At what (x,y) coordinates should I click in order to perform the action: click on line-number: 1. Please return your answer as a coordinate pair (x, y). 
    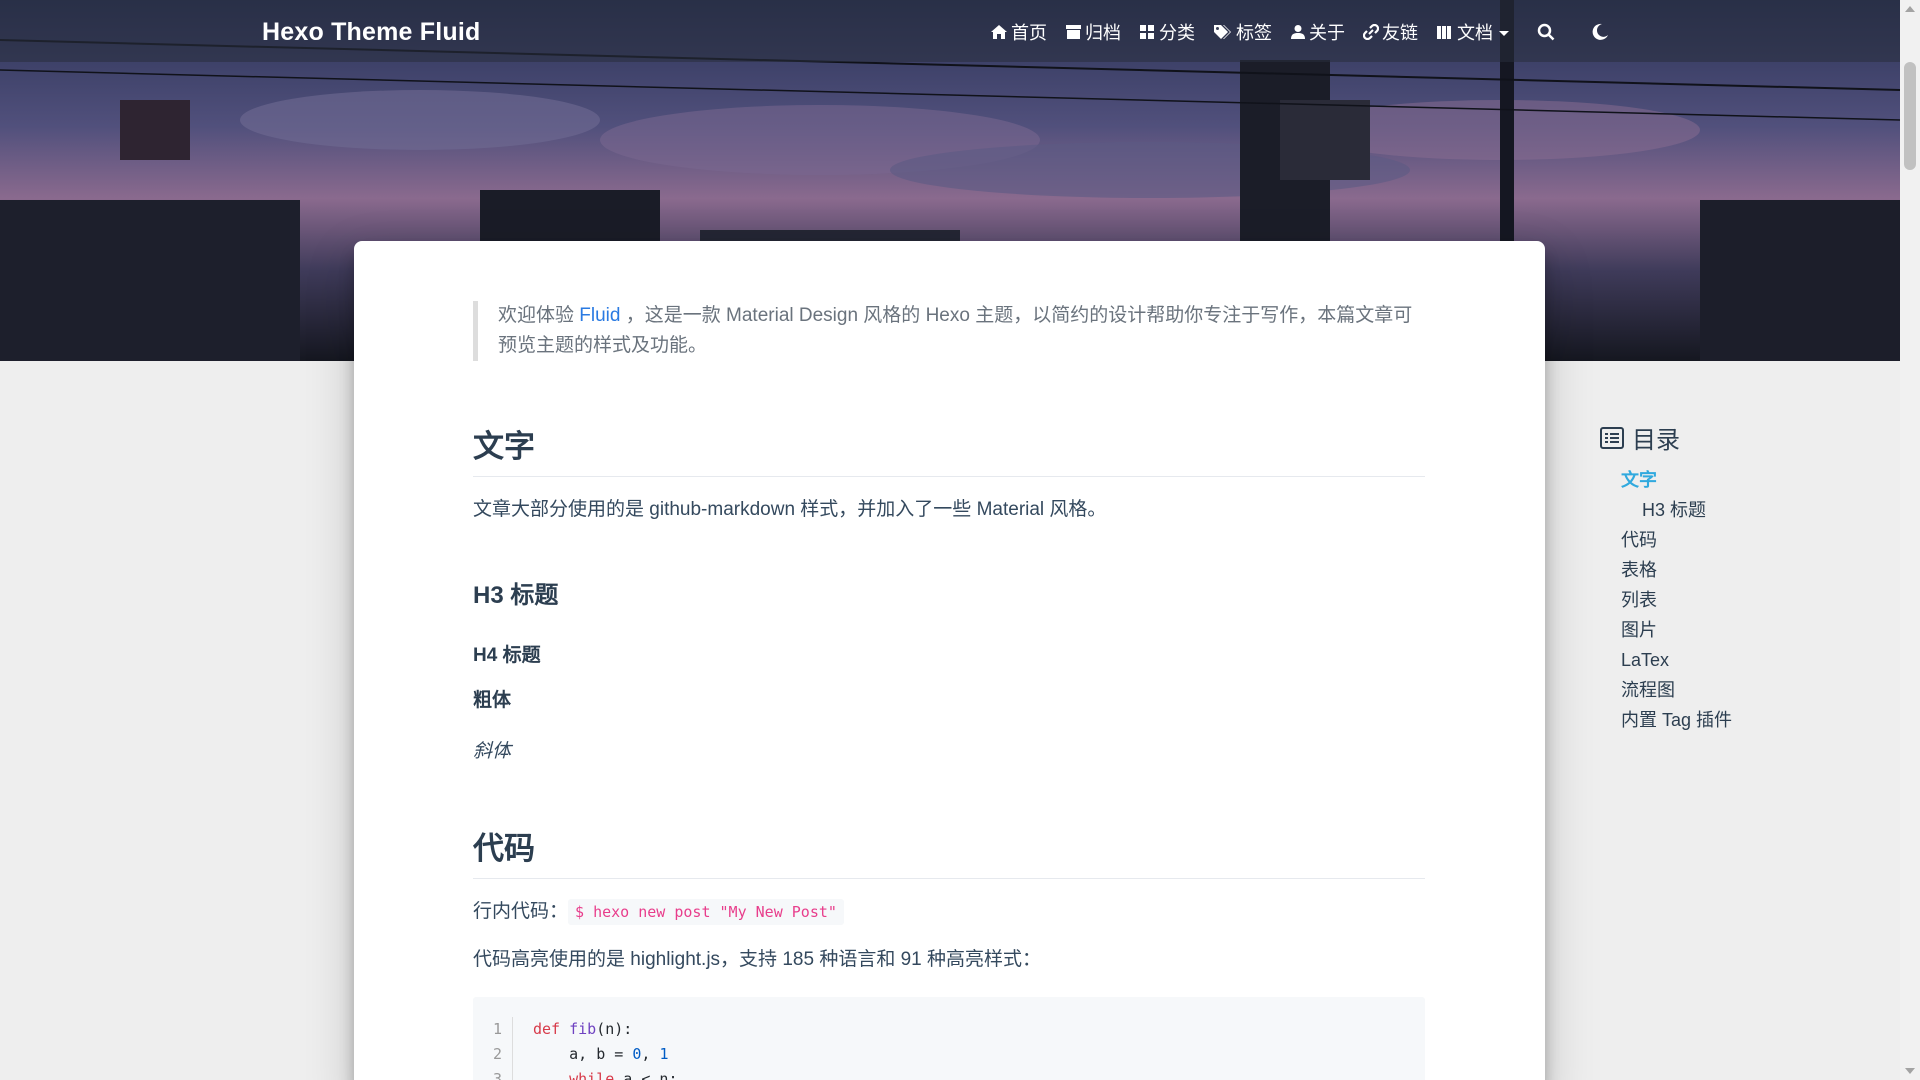
    Looking at the image, I should click on (497, 1029).